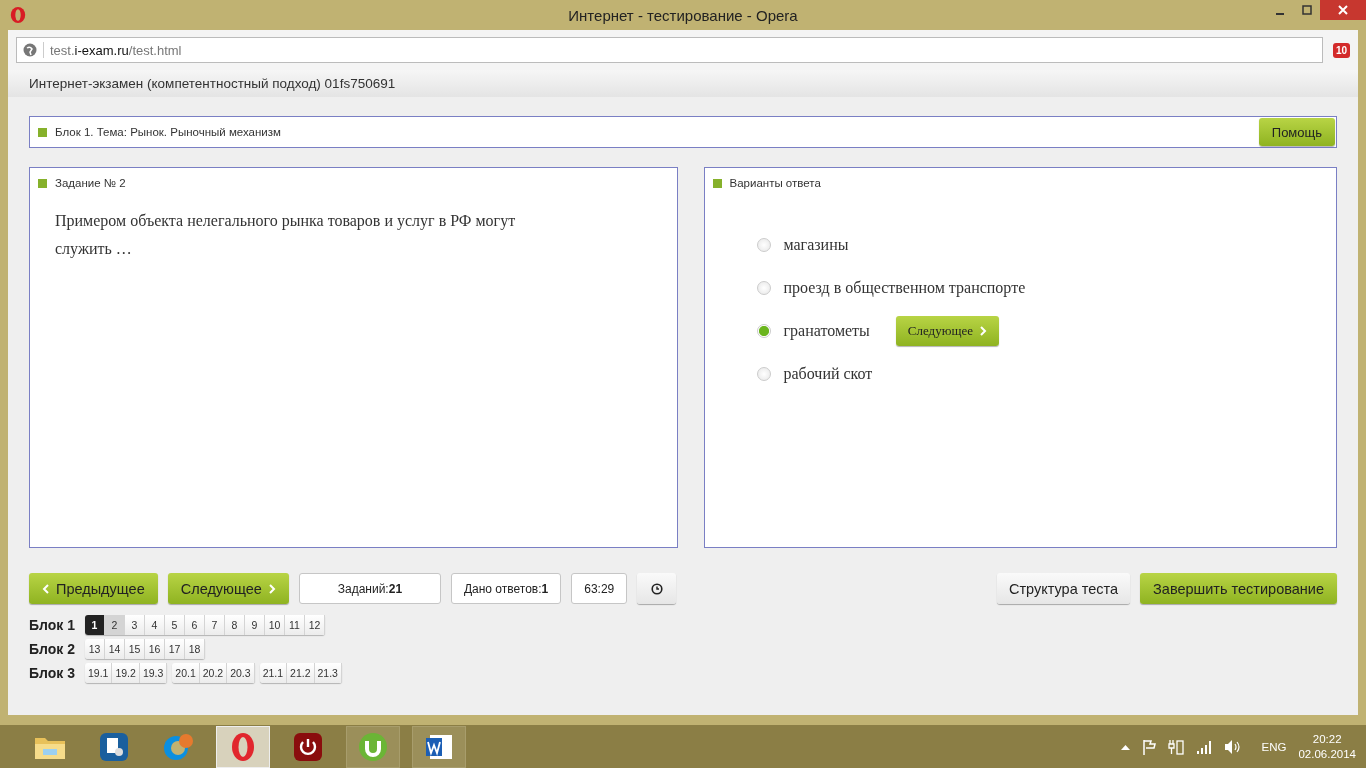 The width and height of the screenshot is (1366, 768). I want to click on question-number-button: 14, so click(115, 649).